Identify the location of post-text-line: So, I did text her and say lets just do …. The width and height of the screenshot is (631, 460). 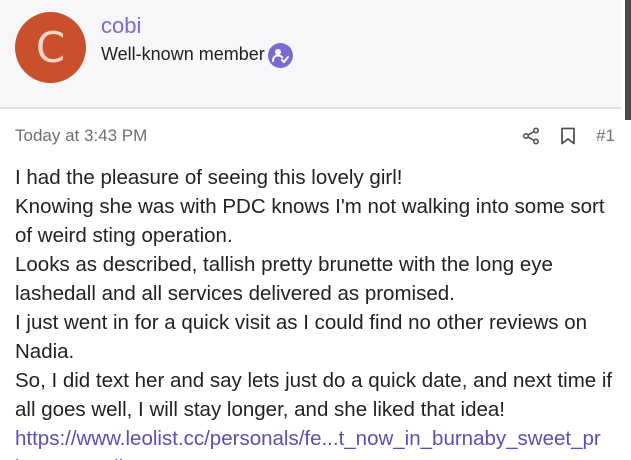
(314, 380).